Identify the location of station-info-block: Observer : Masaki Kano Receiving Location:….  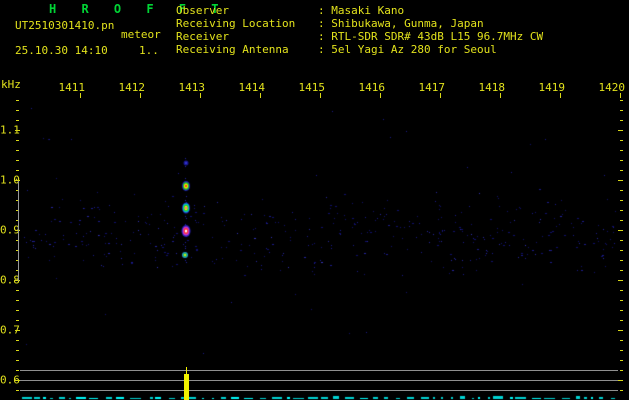
(359, 30).